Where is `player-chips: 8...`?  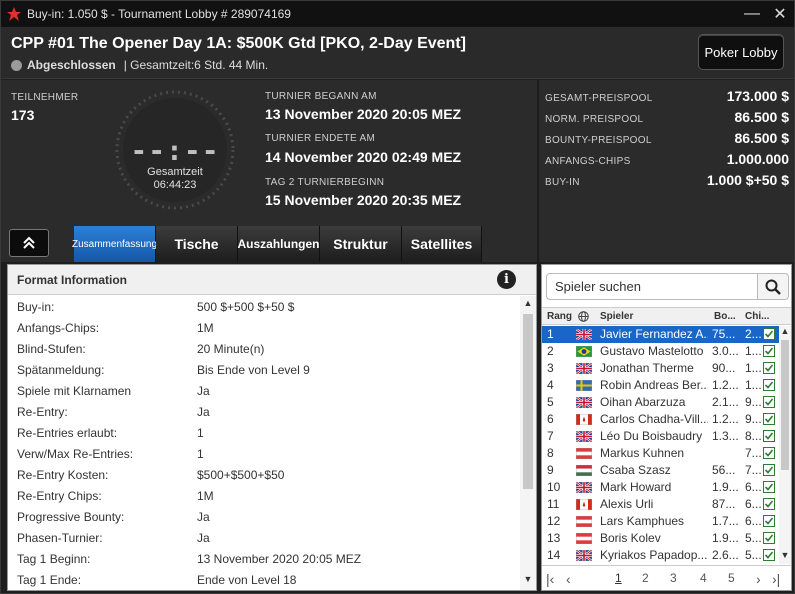 player-chips: 8... is located at coordinates (753, 436).